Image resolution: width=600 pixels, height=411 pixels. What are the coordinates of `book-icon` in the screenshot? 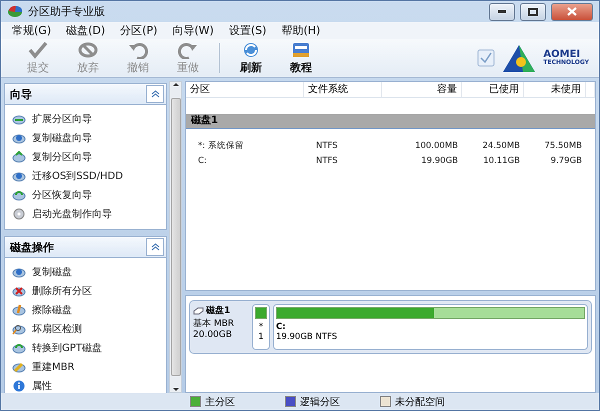 It's located at (301, 50).